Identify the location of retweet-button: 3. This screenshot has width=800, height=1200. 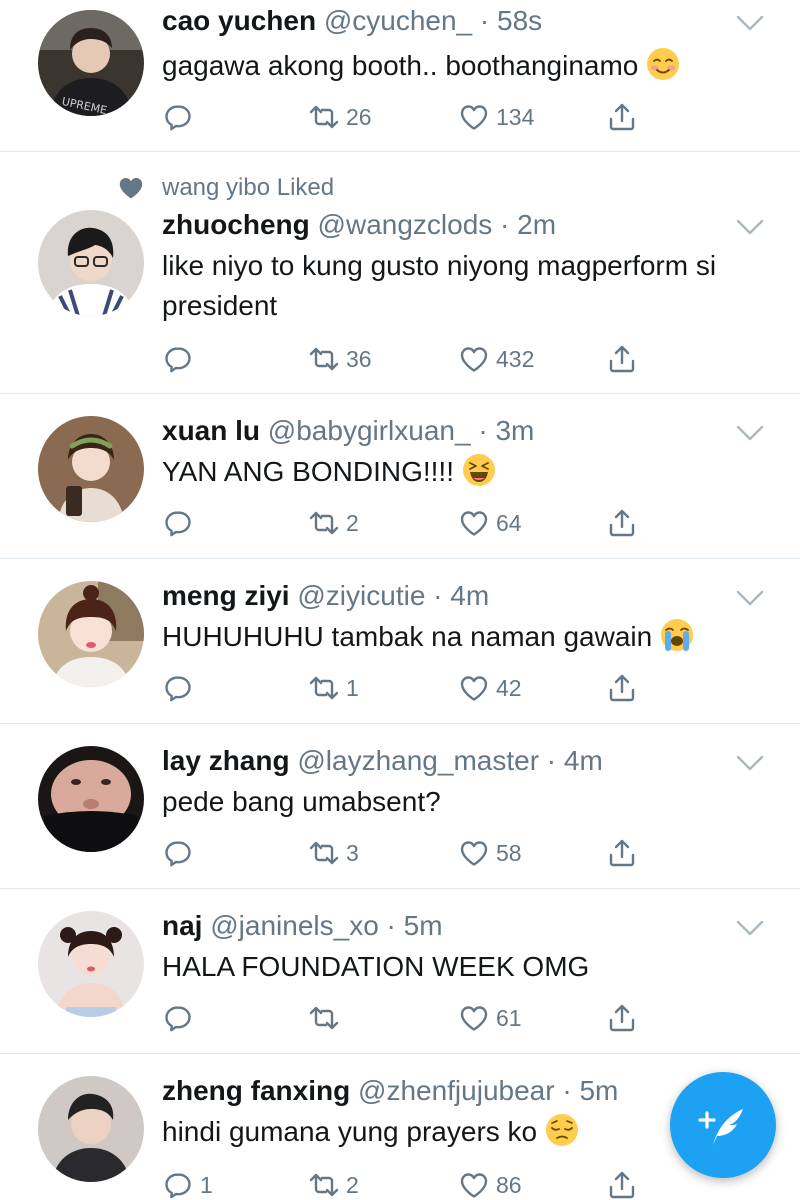
(333, 853).